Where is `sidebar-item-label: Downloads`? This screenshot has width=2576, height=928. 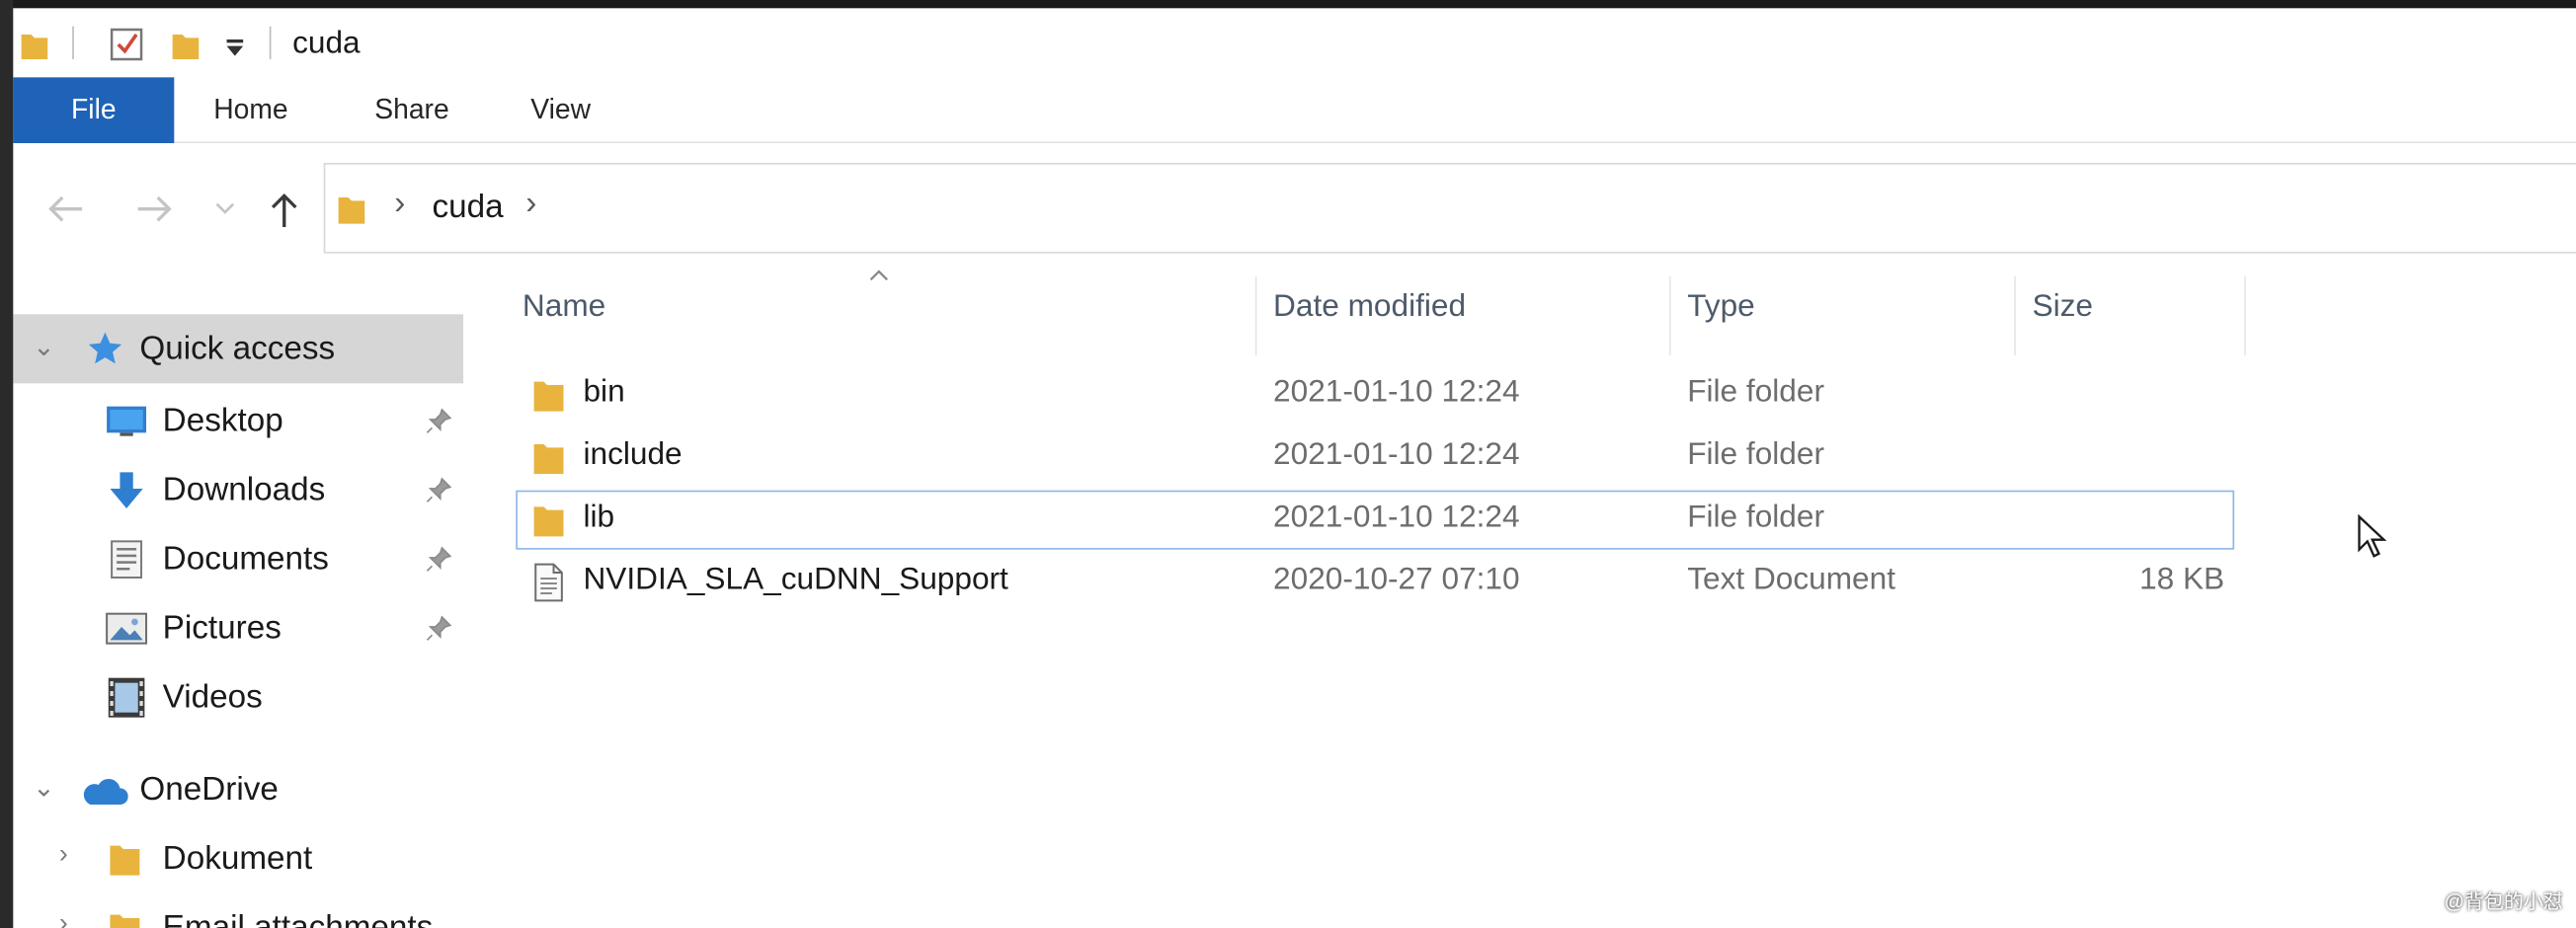
sidebar-item-label: Downloads is located at coordinates (244, 490).